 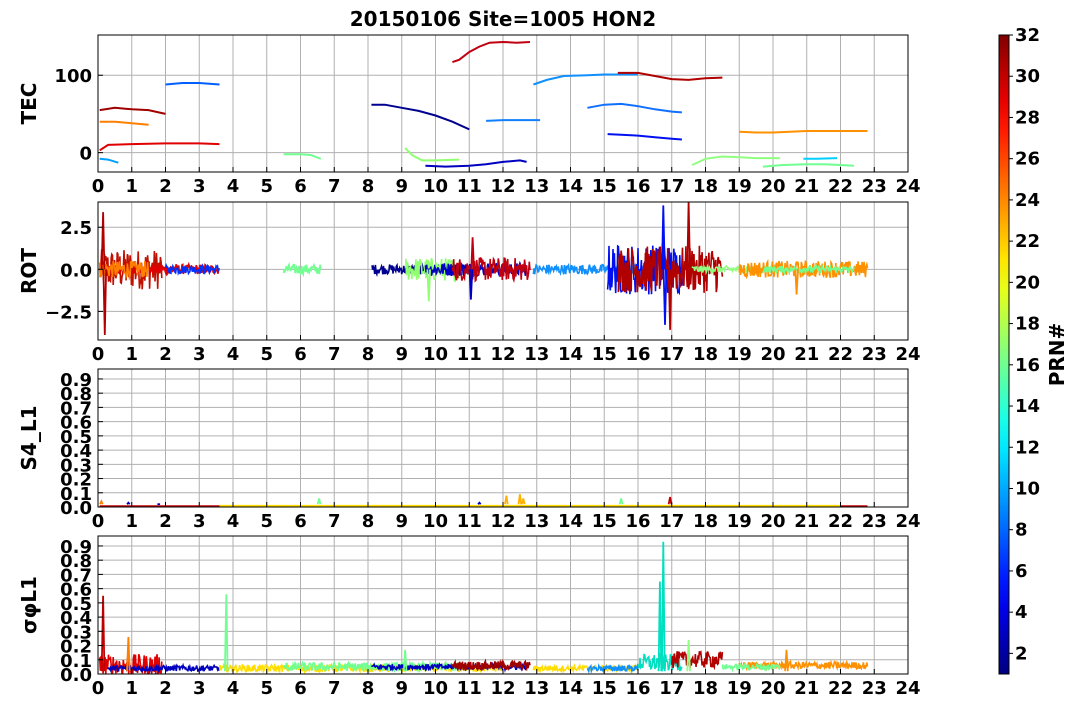 I want to click on colorbar-tick-label: 18, so click(x=1027, y=324).